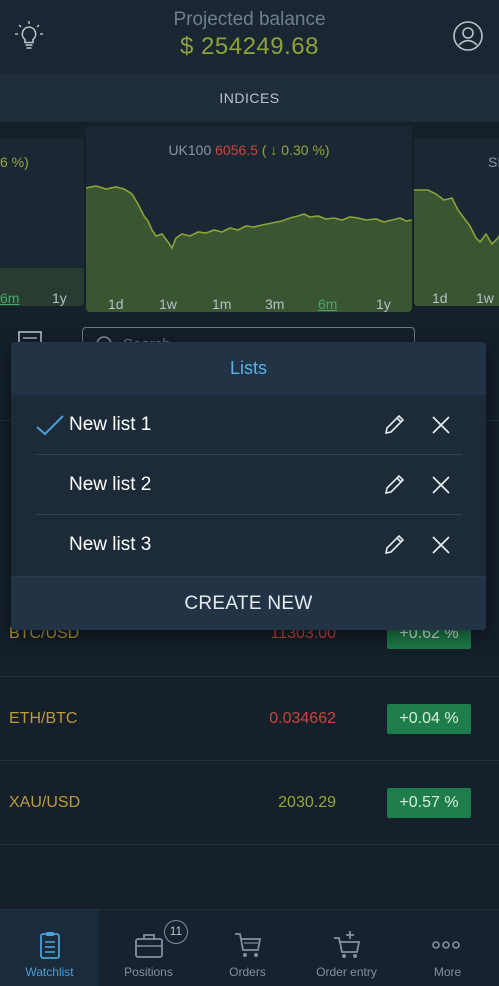 This screenshot has height=986, width=499. Describe the element at coordinates (248, 368) in the screenshot. I see `modal-title: Lists` at that location.